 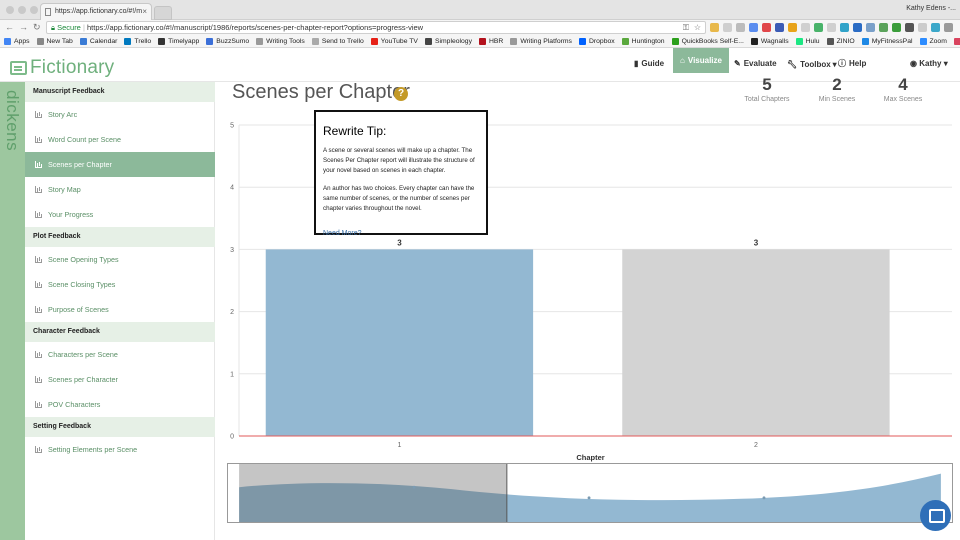 I want to click on bookmark-icon, so click(x=210, y=41).